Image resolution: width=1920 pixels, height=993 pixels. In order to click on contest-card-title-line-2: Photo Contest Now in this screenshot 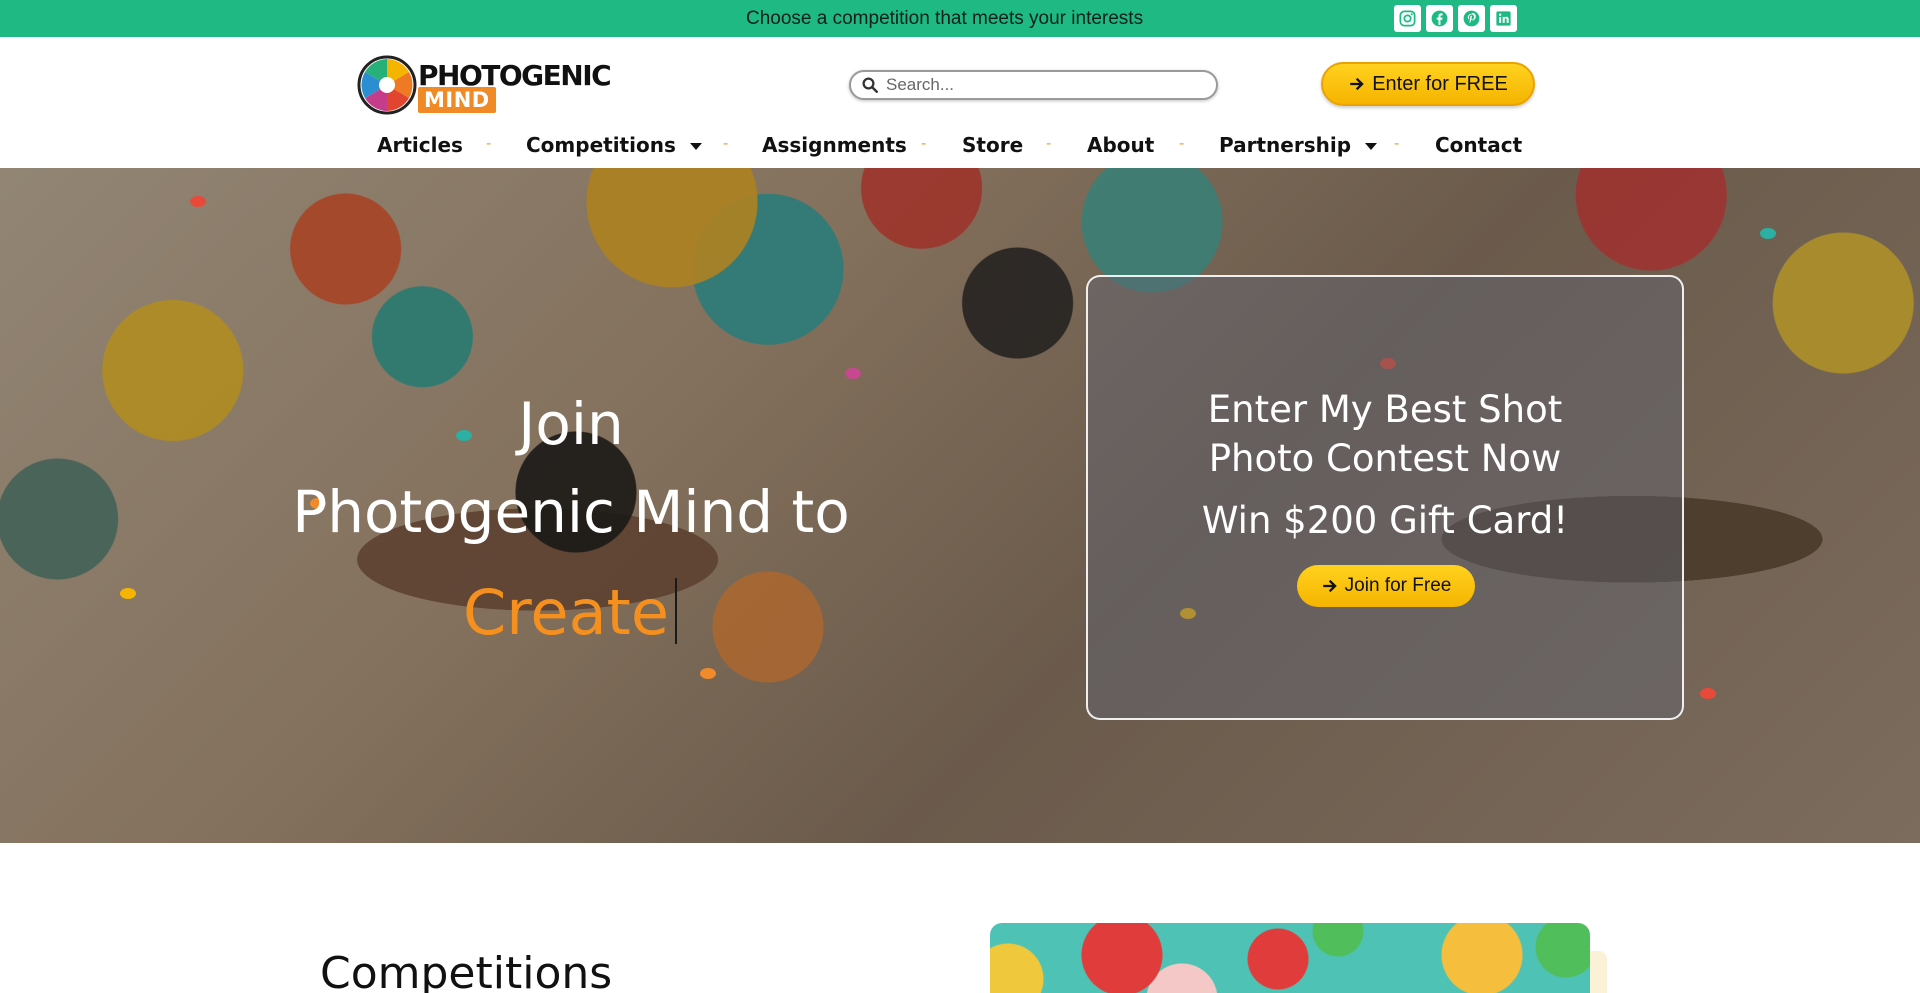, I will do `click(1385, 458)`.